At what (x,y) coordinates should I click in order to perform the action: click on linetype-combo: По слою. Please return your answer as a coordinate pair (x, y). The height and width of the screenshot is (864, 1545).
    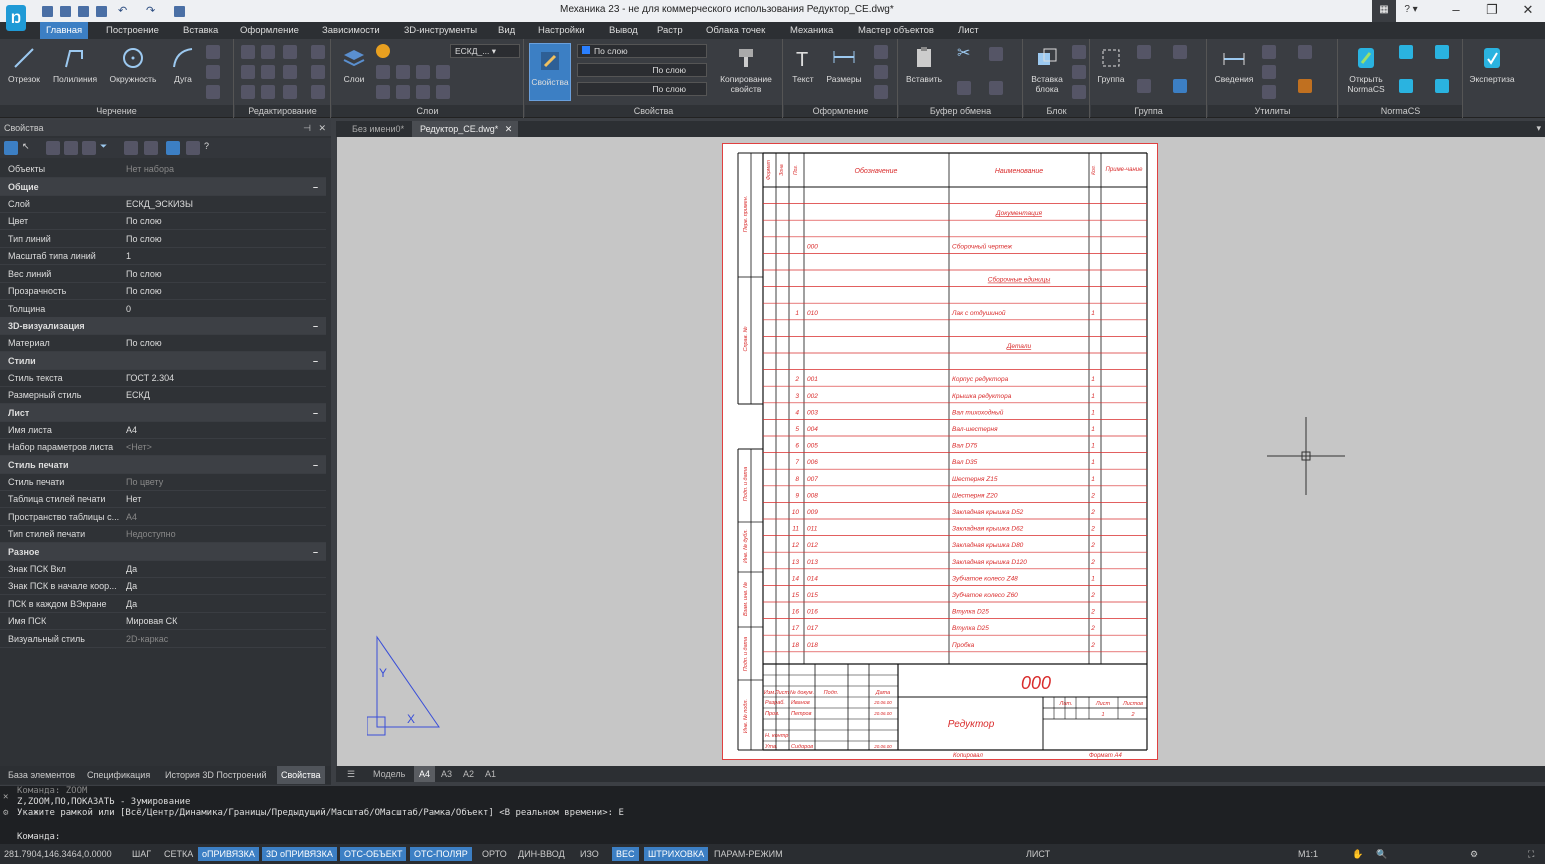
    Looking at the image, I should click on (642, 70).